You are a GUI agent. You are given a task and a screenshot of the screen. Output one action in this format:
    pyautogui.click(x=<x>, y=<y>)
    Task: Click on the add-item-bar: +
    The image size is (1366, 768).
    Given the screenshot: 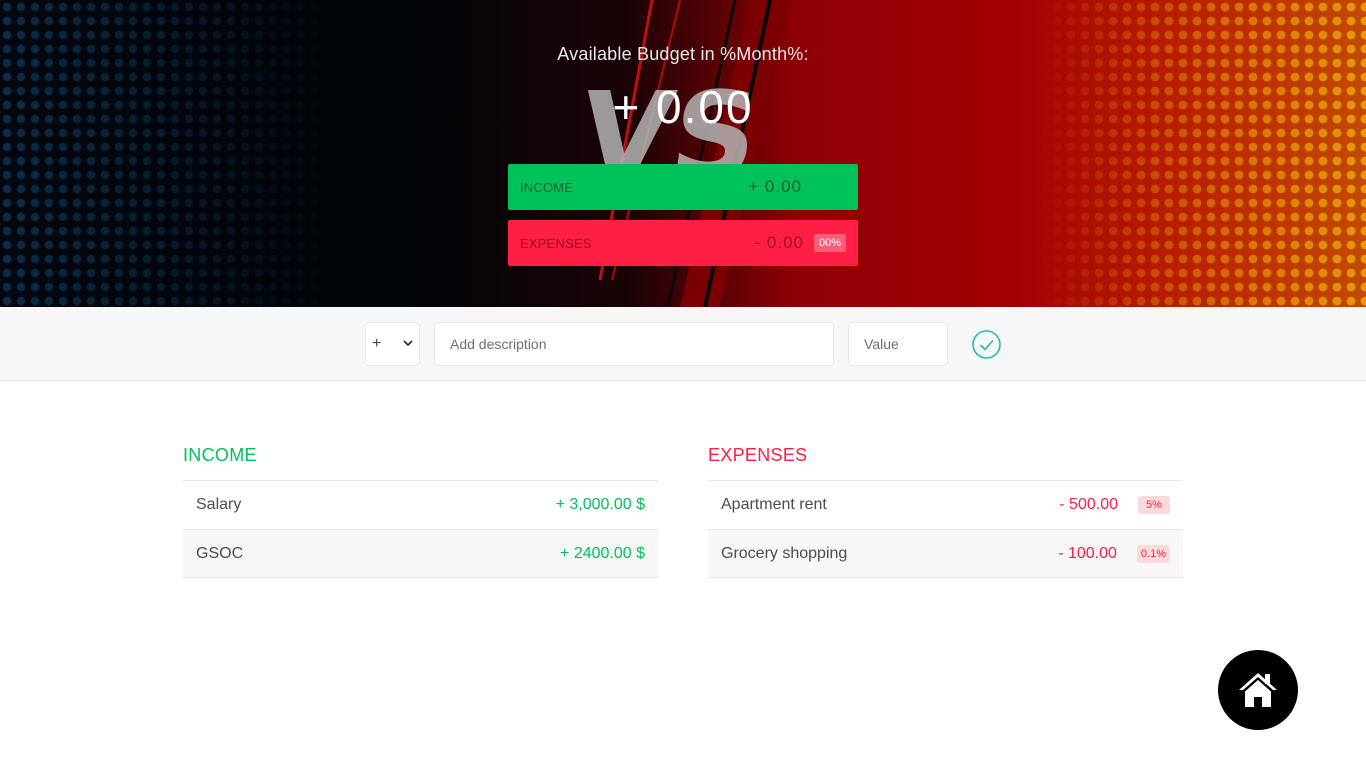 What is the action you would take?
    pyautogui.click(x=683, y=344)
    